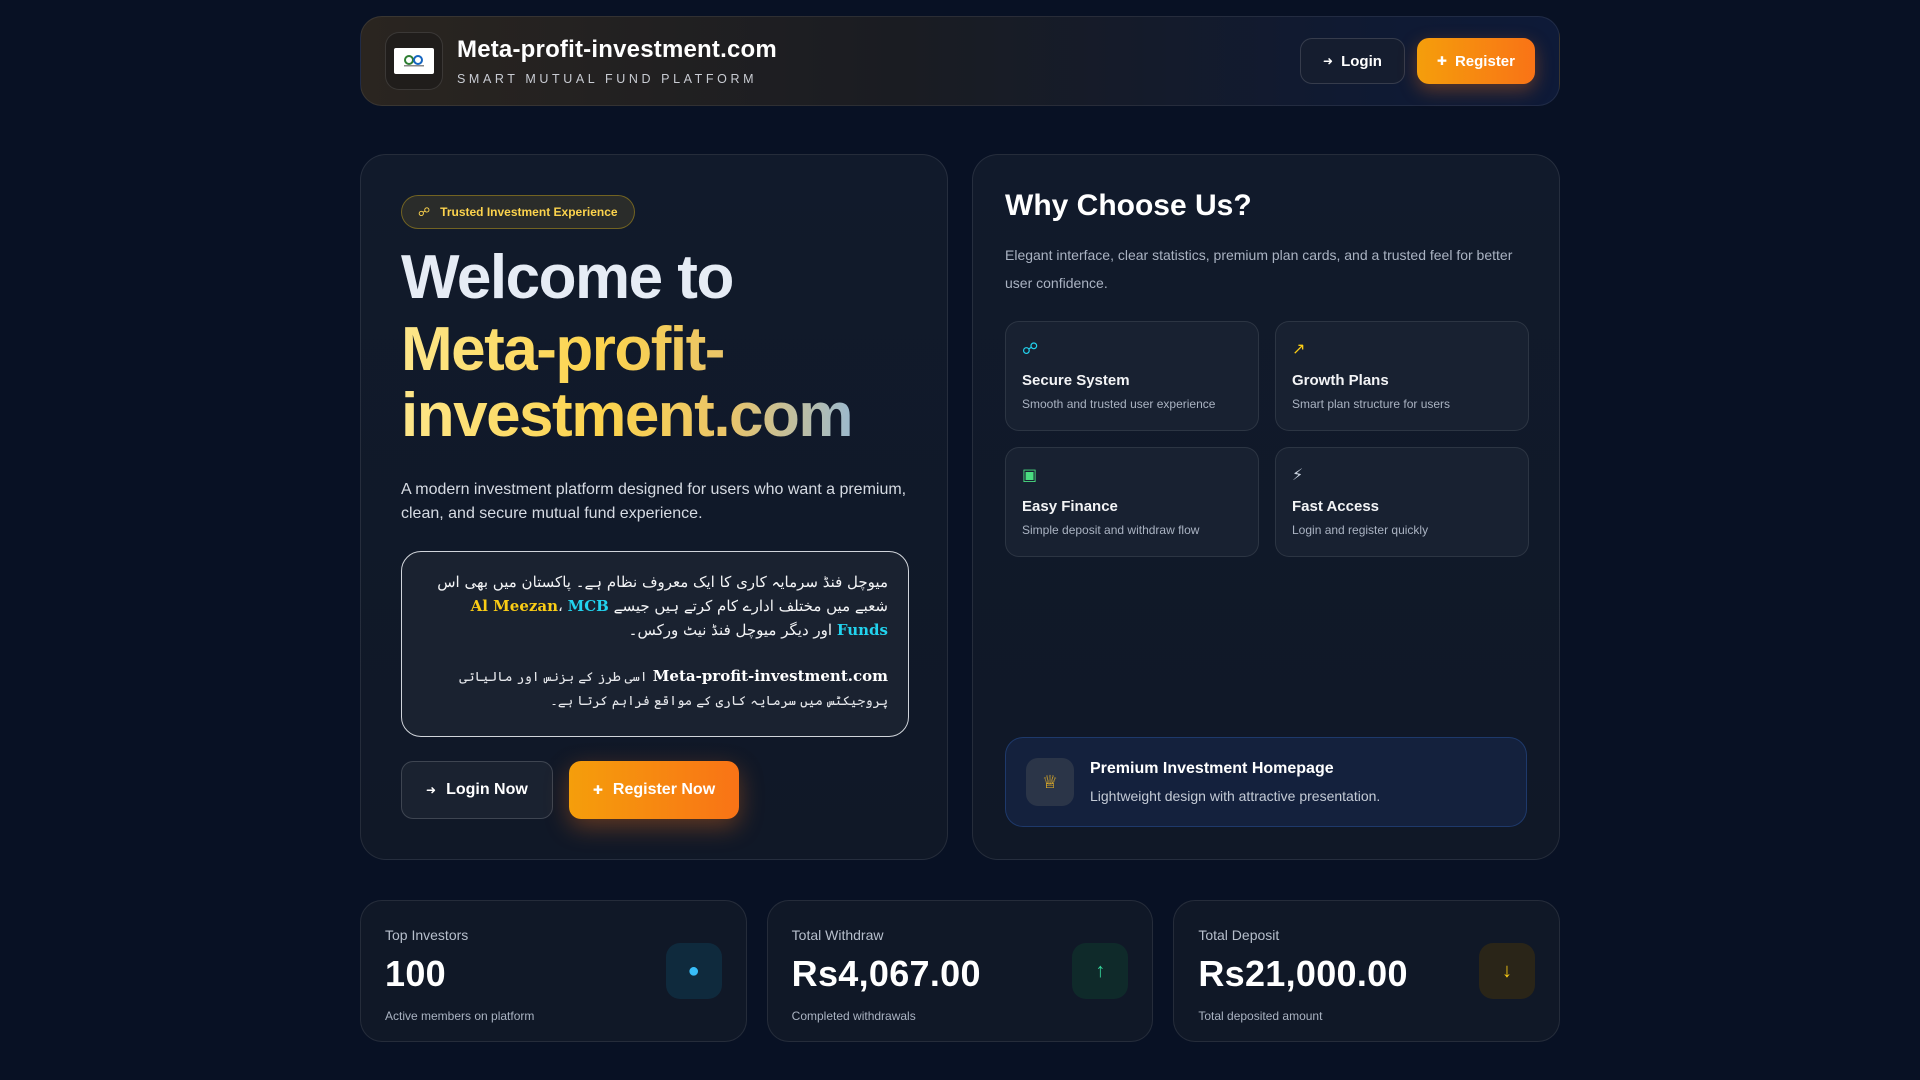  Describe the element at coordinates (654, 790) in the screenshot. I see `register-now-button: ✚ Register Now` at that location.